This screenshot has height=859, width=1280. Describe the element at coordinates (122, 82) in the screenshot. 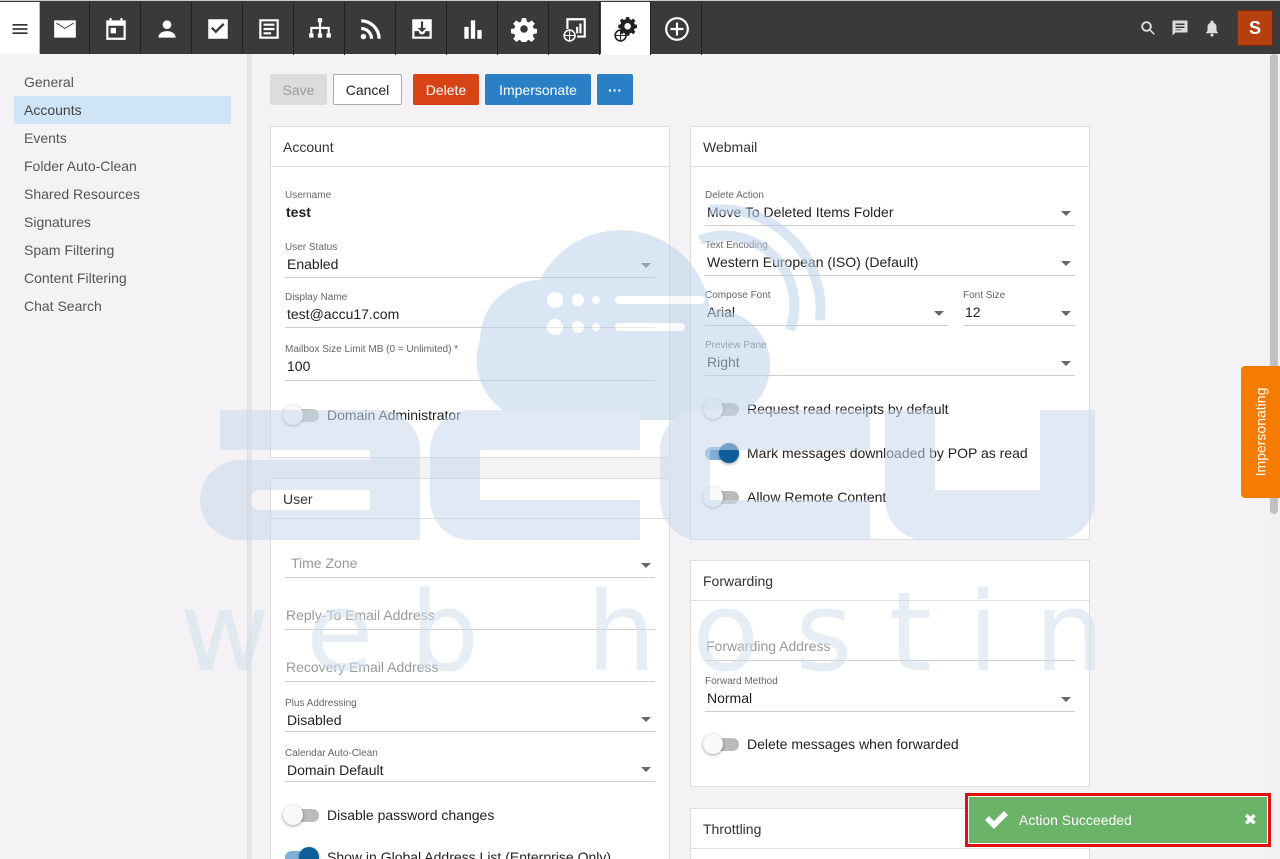

I see `sidebar-item-general: General` at that location.